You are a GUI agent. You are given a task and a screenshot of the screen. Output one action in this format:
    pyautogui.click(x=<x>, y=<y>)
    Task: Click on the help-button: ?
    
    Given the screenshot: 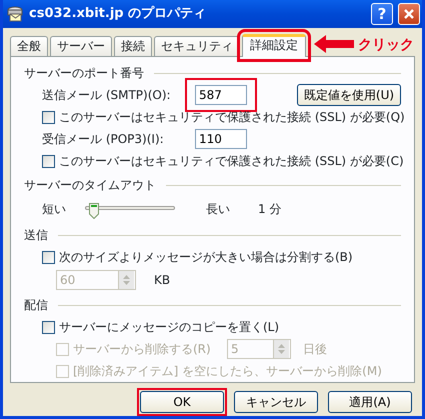 What is the action you would take?
    pyautogui.click(x=382, y=14)
    